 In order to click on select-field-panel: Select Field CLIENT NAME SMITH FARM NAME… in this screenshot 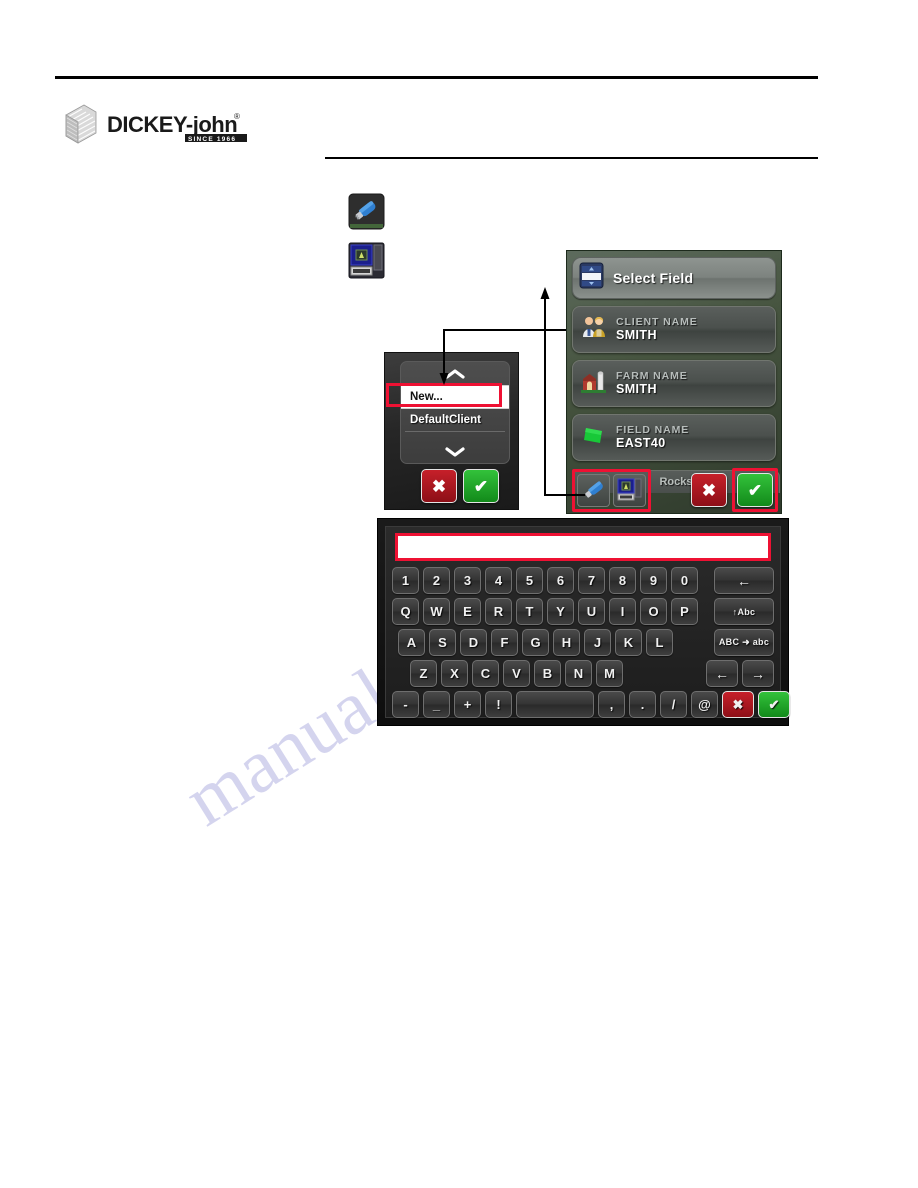, I will do `click(674, 382)`.